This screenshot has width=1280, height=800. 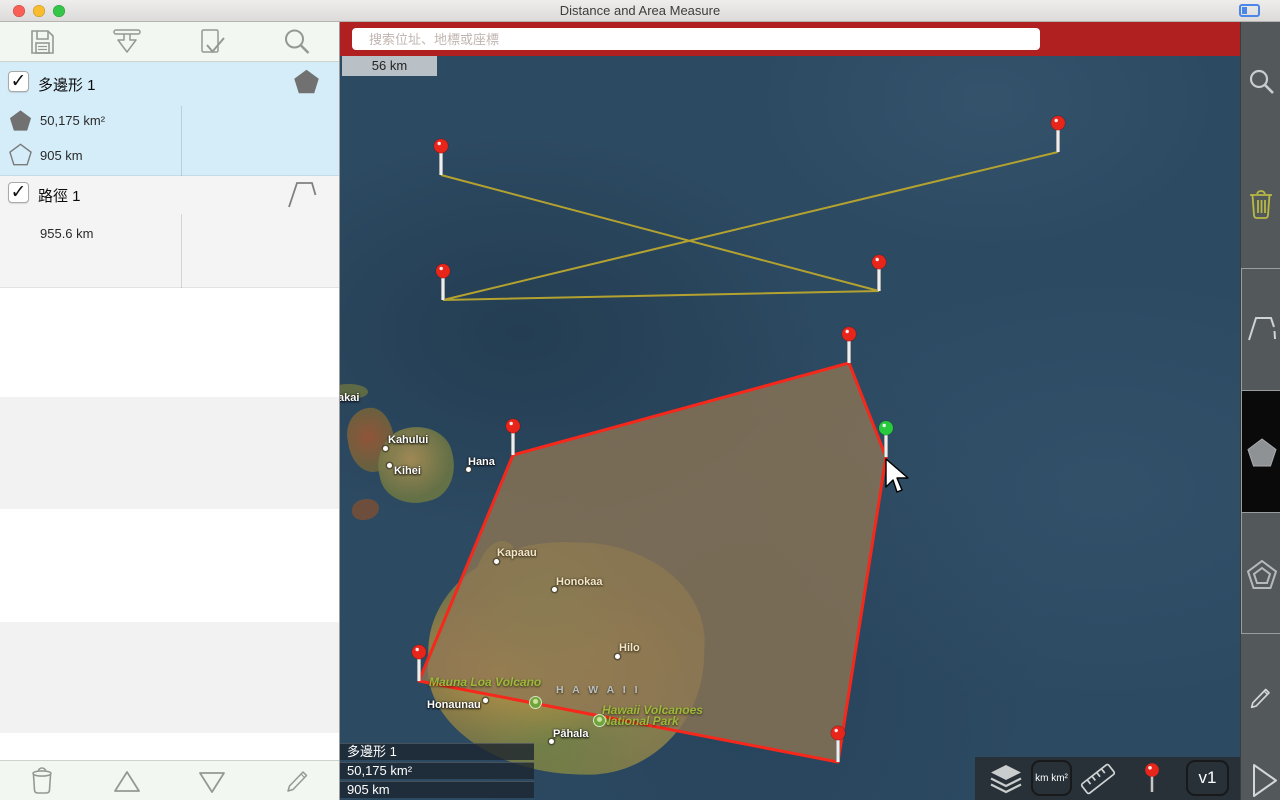 What do you see at coordinates (481, 462) in the screenshot?
I see `map-label: Hana` at bounding box center [481, 462].